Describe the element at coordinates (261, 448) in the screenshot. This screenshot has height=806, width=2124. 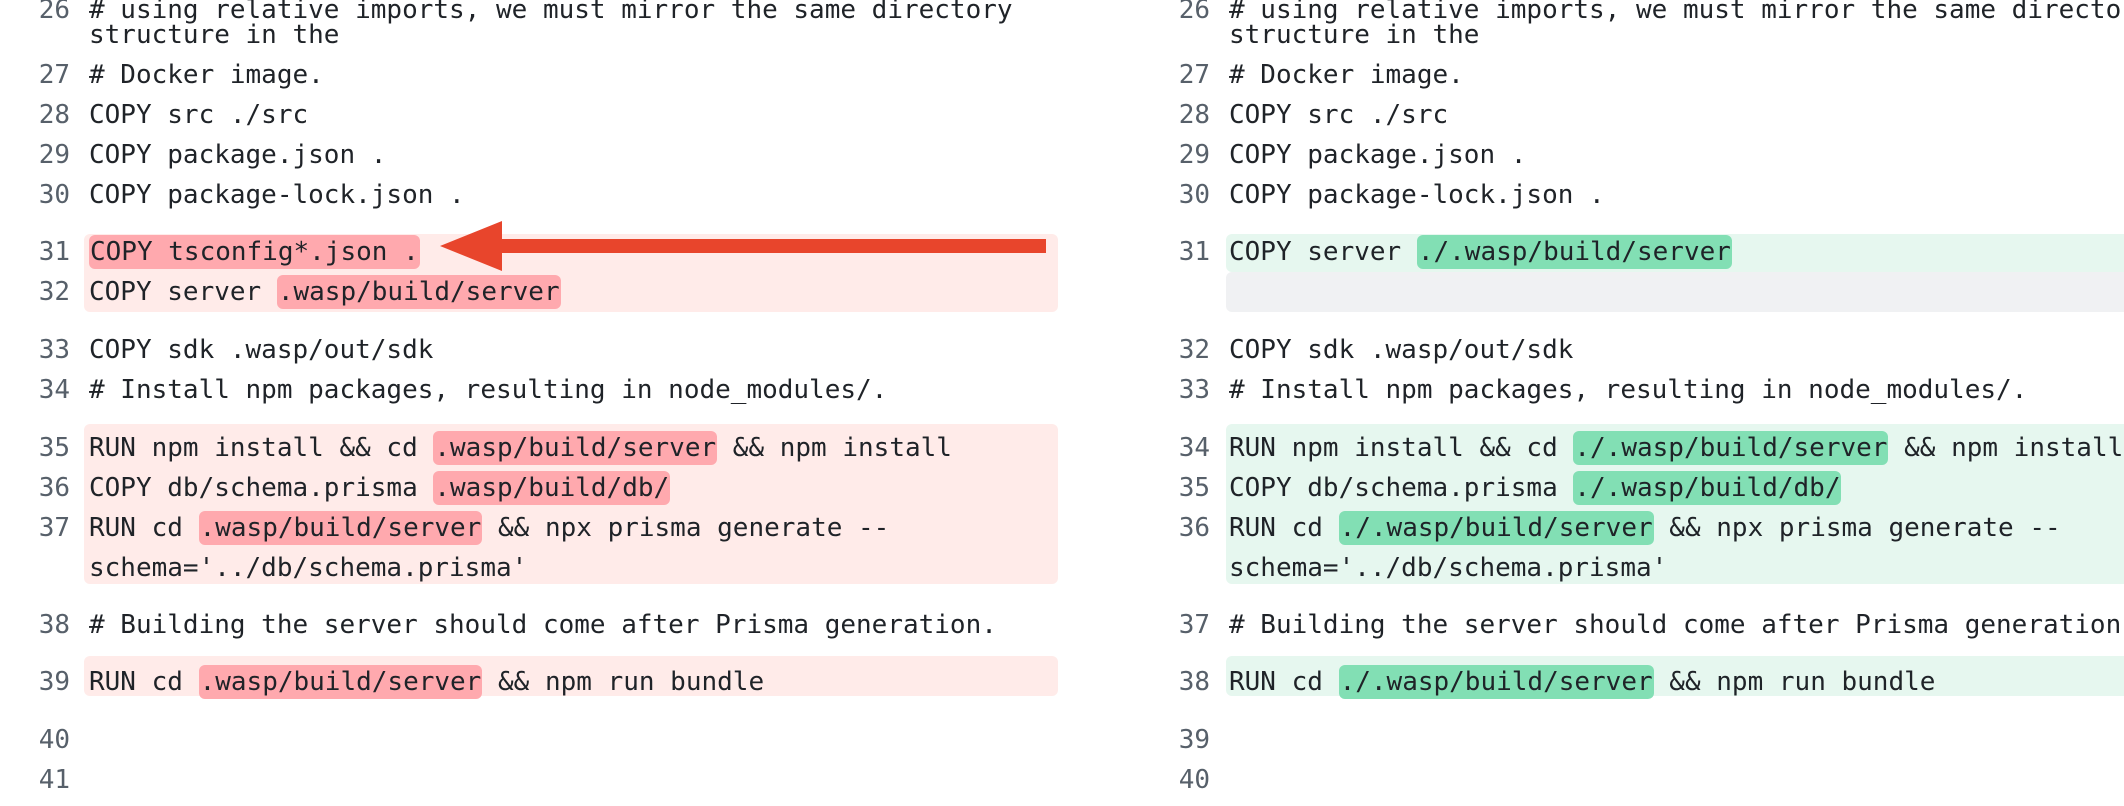
I see `code-segment: RUN npm install && cd` at that location.